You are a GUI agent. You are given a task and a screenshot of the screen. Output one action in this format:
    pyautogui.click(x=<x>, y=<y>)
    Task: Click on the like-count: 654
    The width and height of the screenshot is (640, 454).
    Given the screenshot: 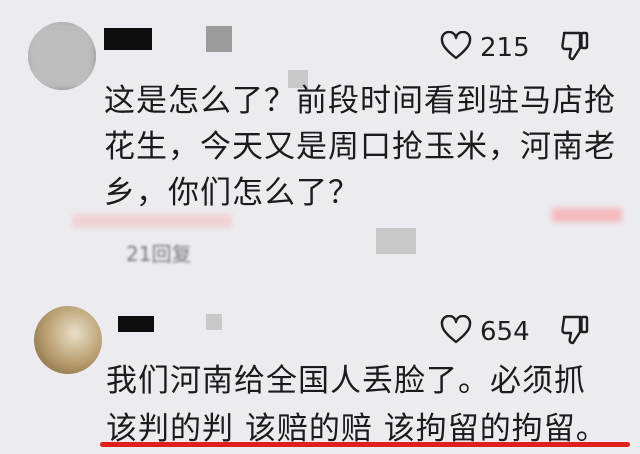 What is the action you would take?
    pyautogui.click(x=505, y=332)
    